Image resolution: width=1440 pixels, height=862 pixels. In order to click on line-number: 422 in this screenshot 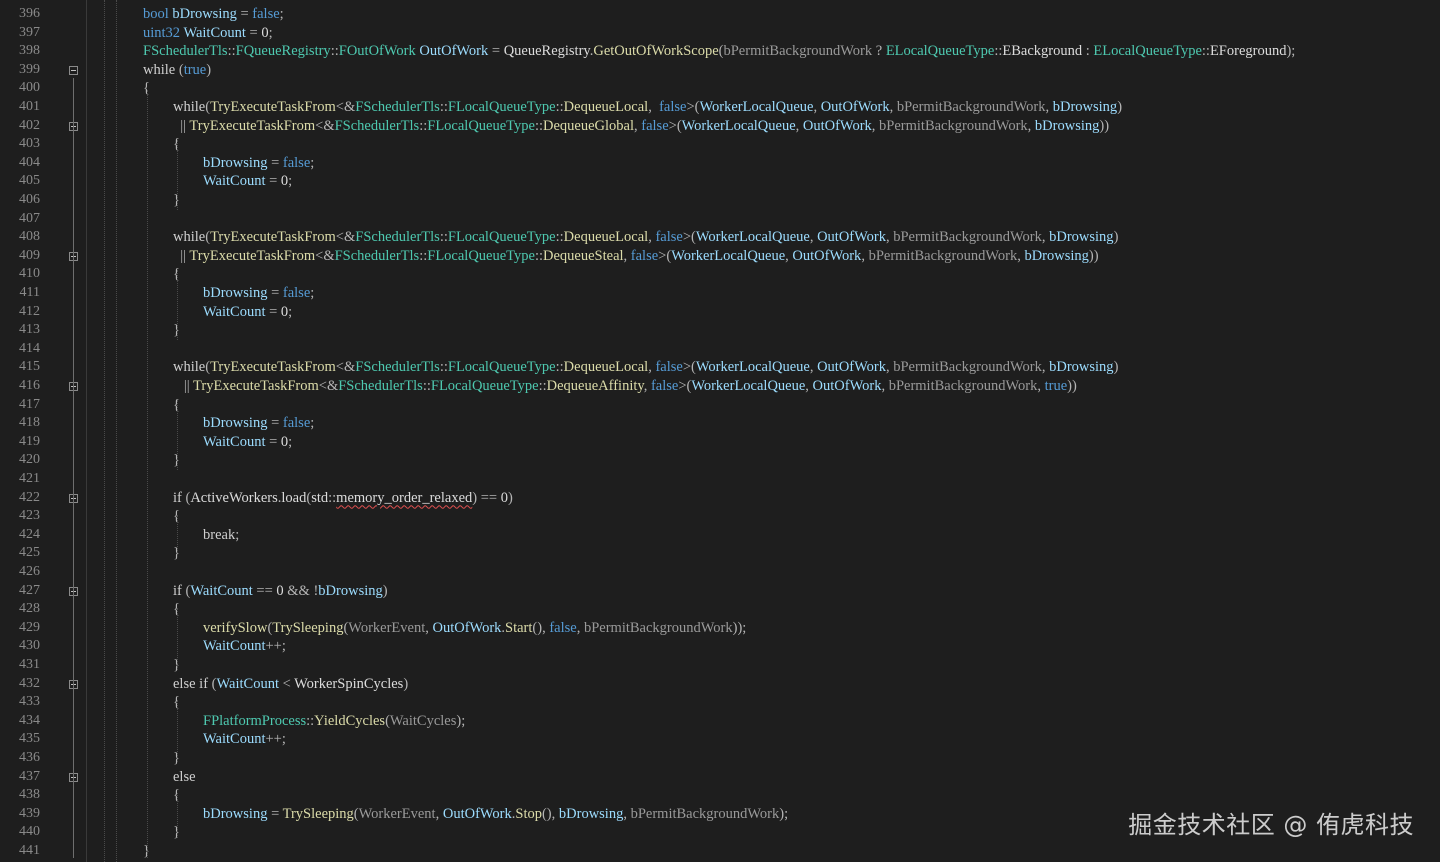, I will do `click(29, 497)`.